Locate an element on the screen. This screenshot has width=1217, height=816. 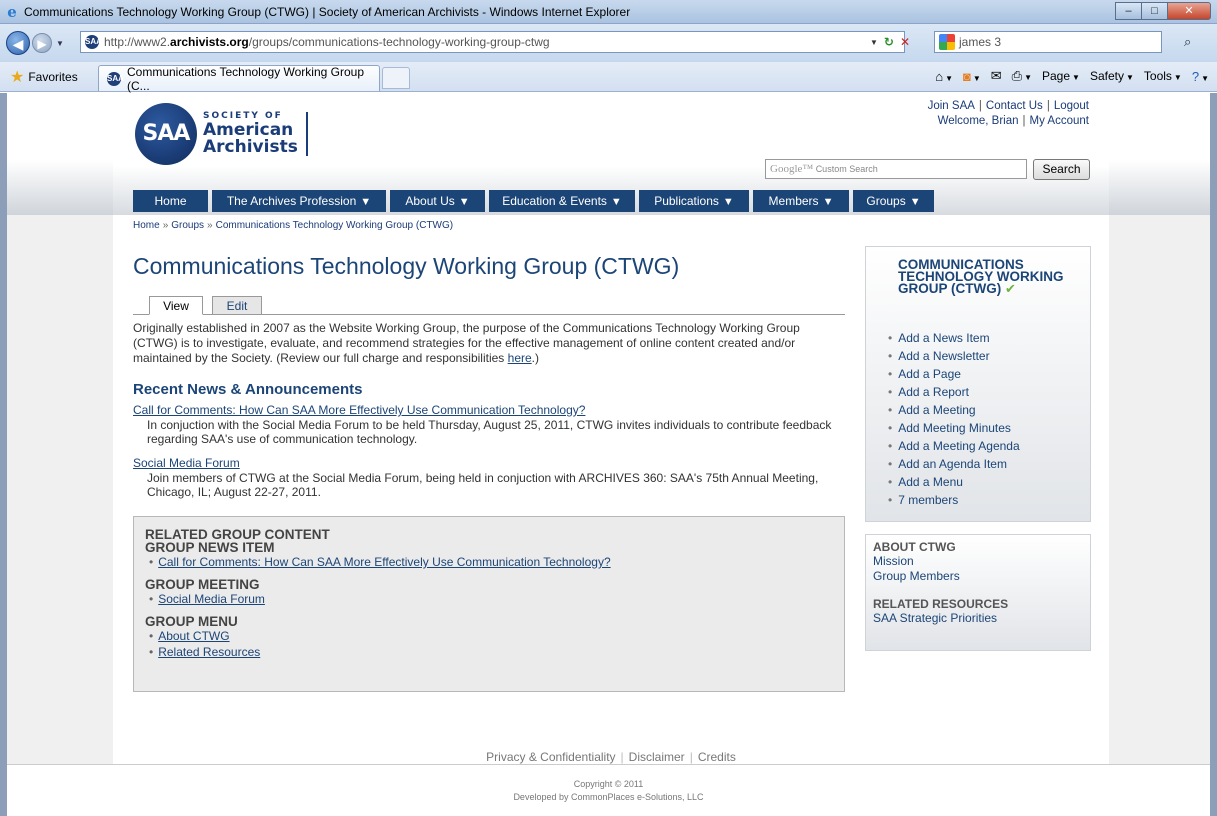
list-item: • Social Media Forum is located at coordinates (207, 599).